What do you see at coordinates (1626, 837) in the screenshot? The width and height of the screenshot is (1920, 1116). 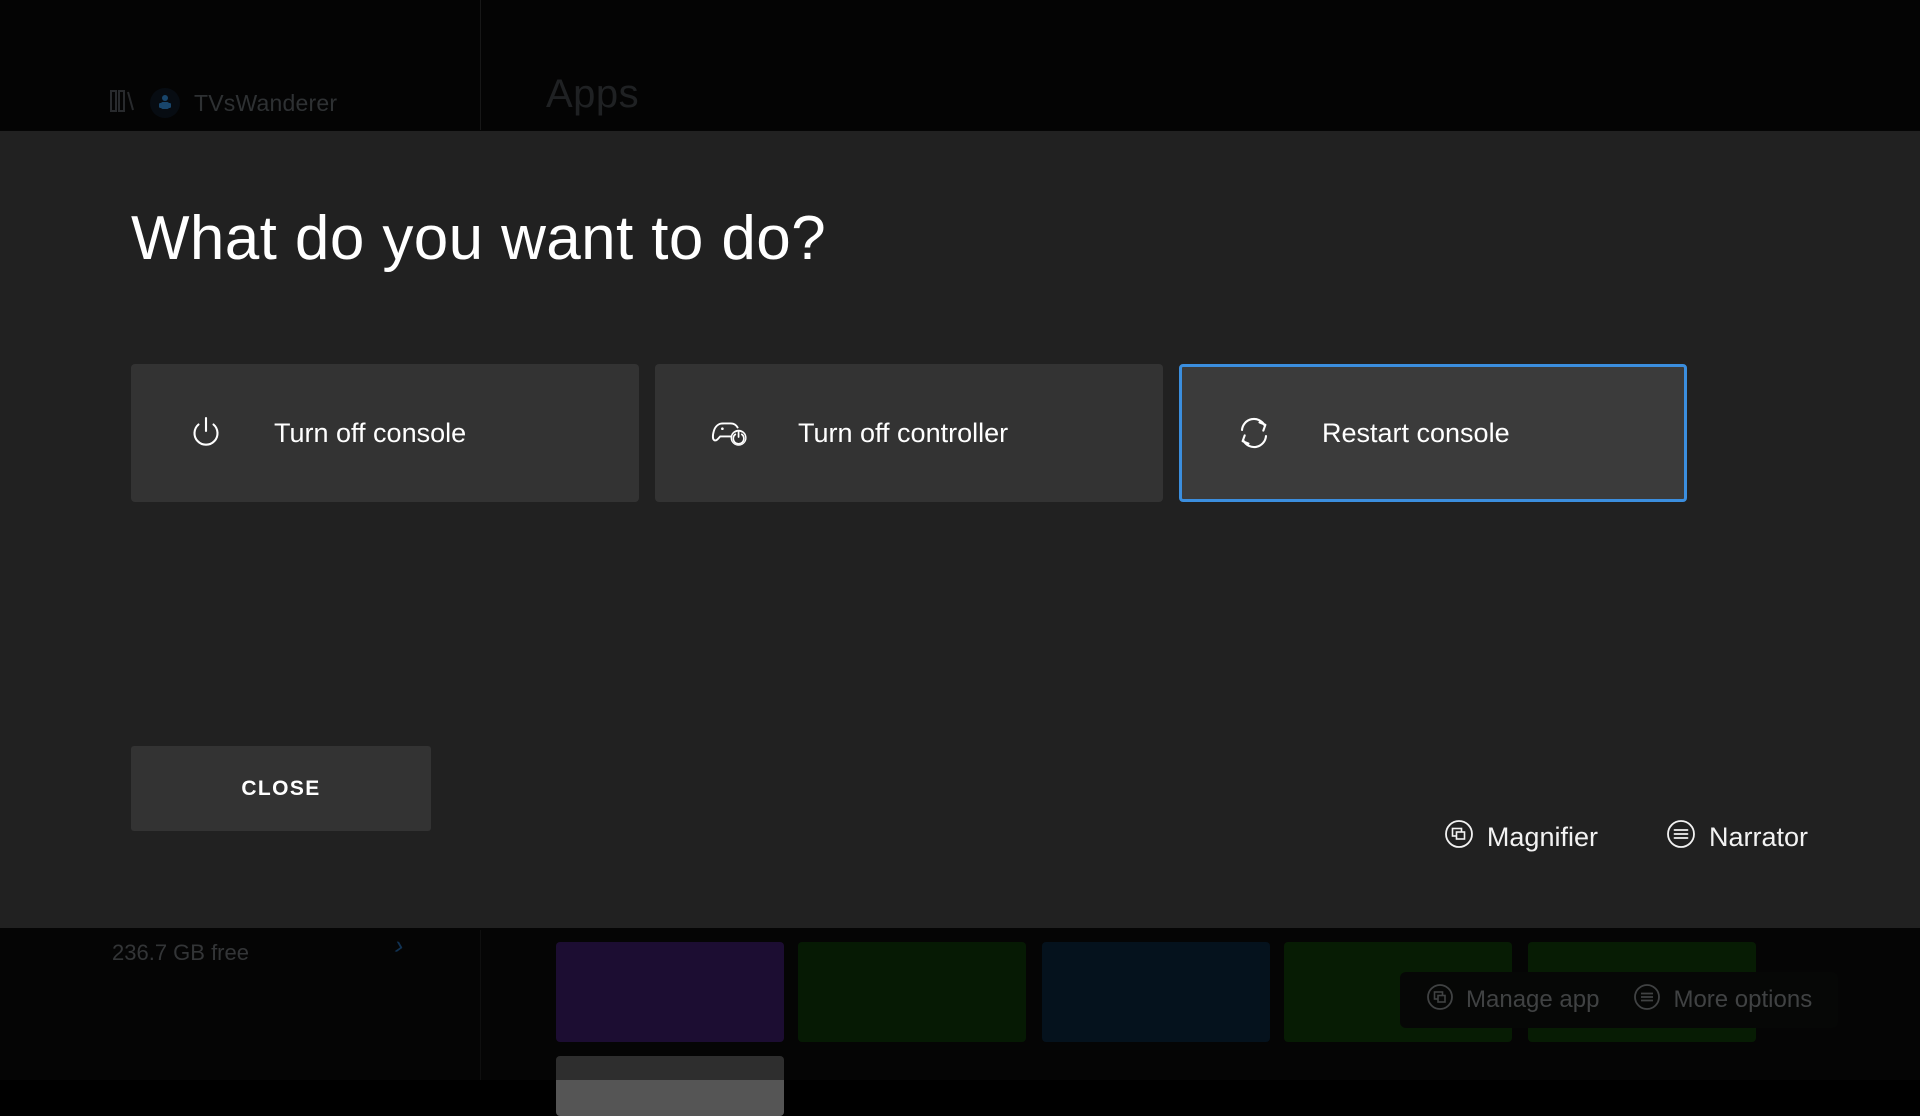 I see `accessibility-row: Magnifier Narrator` at bounding box center [1626, 837].